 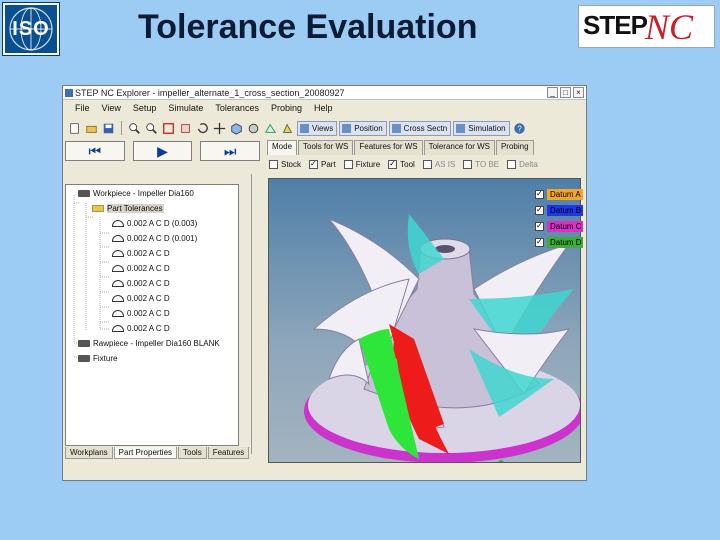 What do you see at coordinates (69, 93) in the screenshot?
I see `app-icon` at bounding box center [69, 93].